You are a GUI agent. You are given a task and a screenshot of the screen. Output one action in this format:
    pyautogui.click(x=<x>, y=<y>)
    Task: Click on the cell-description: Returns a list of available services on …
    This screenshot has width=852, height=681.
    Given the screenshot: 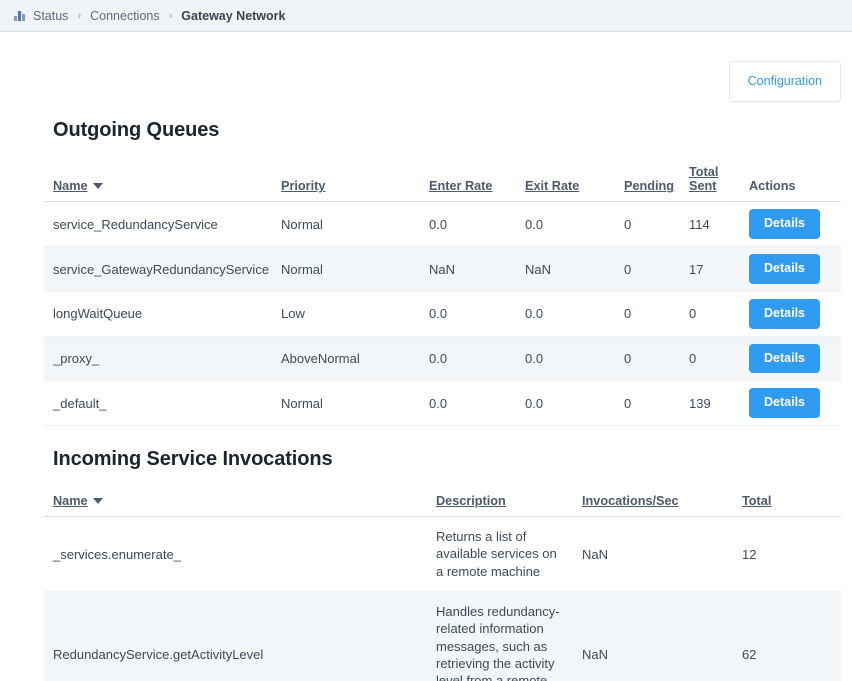 What is the action you would take?
    pyautogui.click(x=496, y=554)
    